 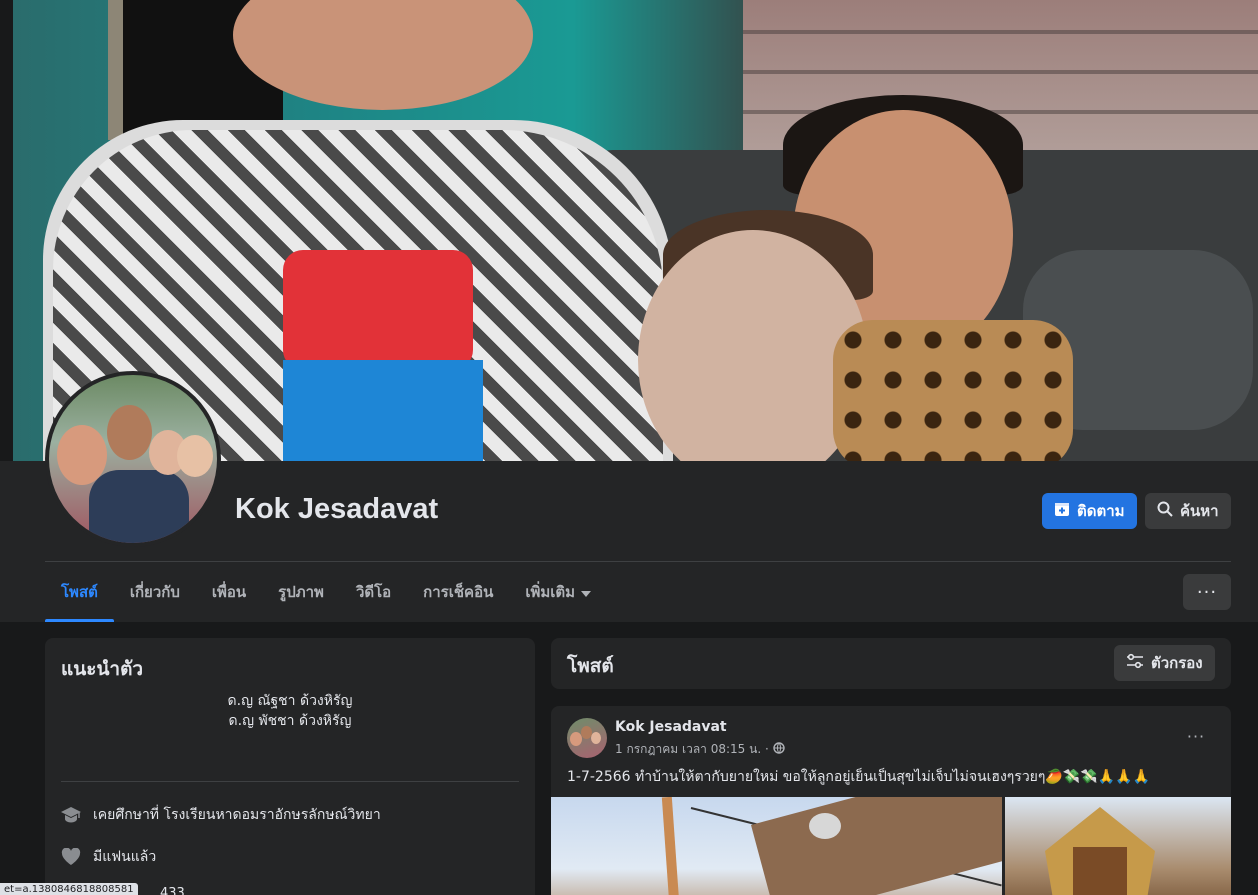 I want to click on heart-icon, so click(x=71, y=857).